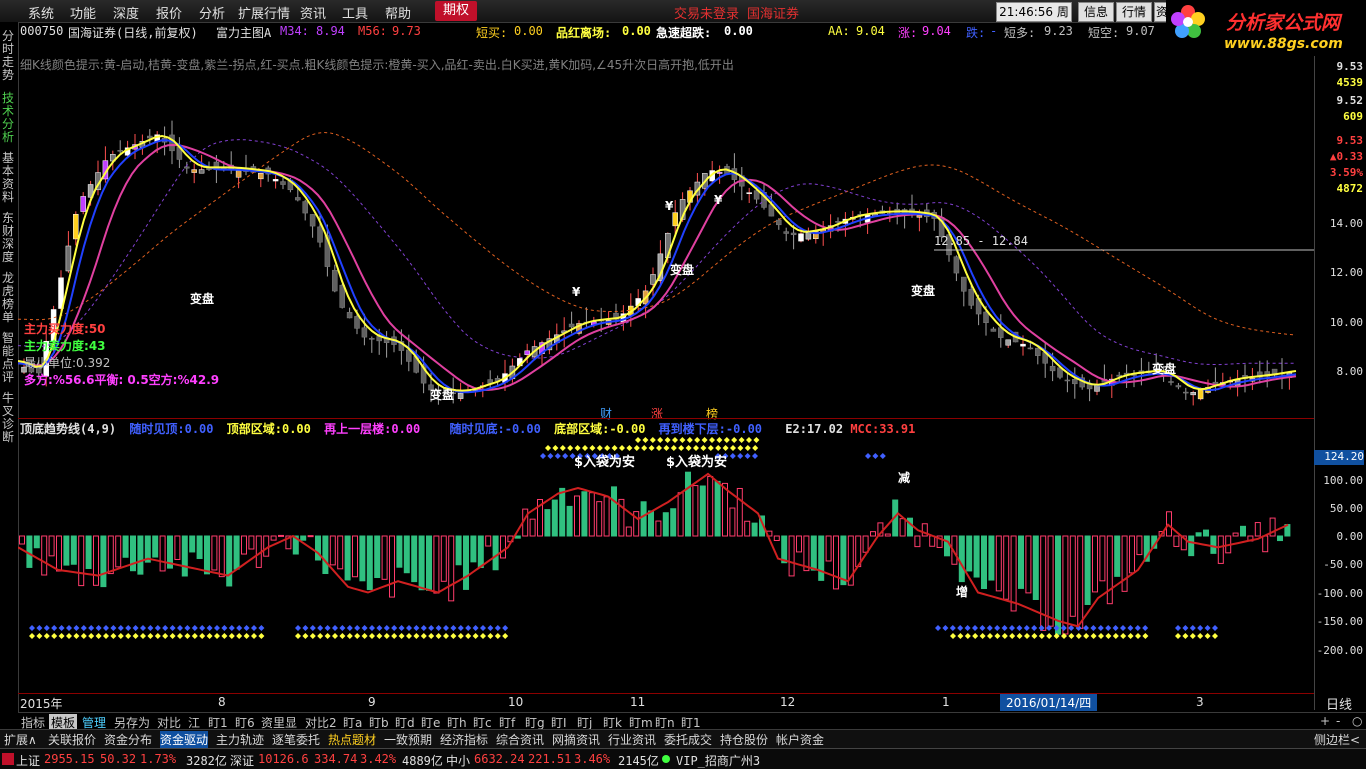 This screenshot has height=769, width=1366. Describe the element at coordinates (352, 739) in the screenshot. I see `func-hot-topics: 热点题材` at that location.